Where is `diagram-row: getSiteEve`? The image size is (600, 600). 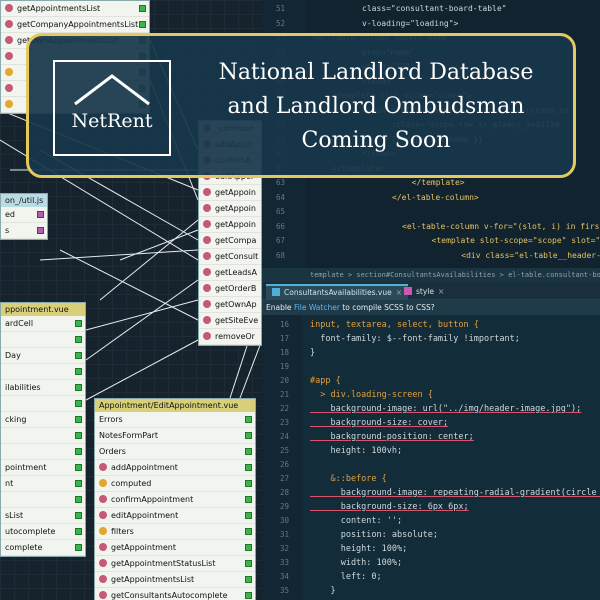
diagram-row: getSiteEve is located at coordinates (230, 321).